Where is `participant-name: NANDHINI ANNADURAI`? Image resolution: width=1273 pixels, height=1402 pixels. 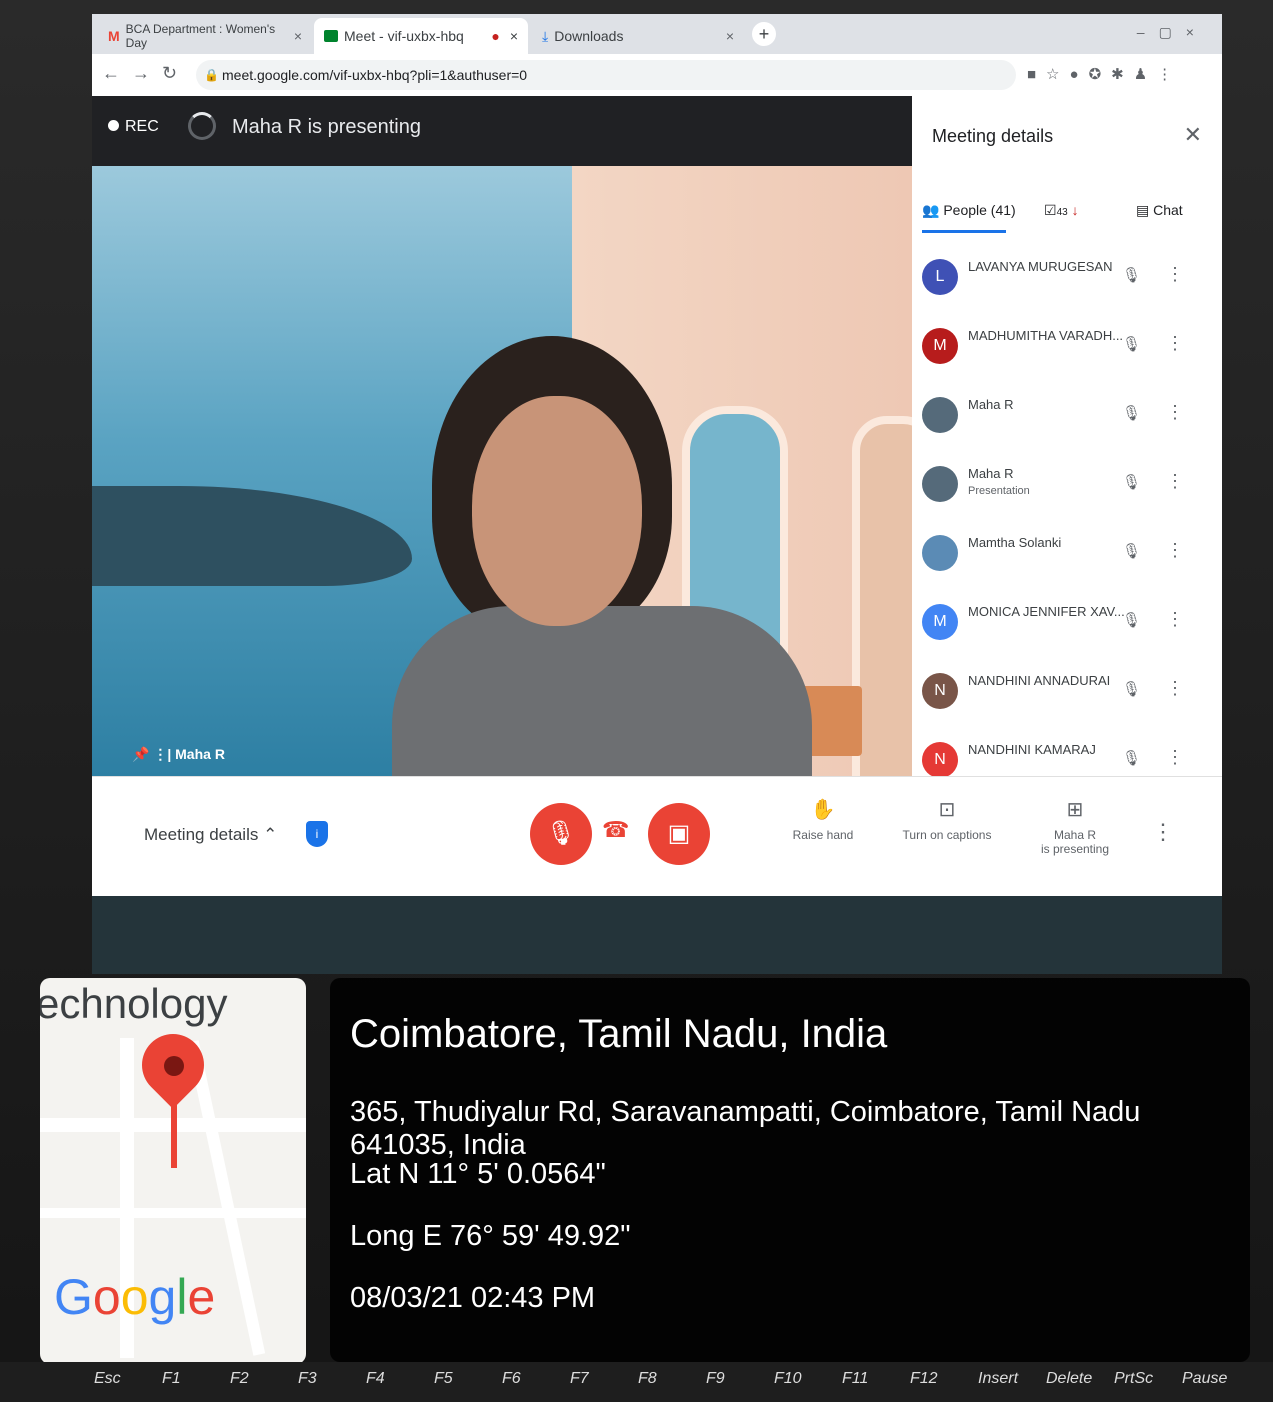 participant-name: NANDHINI ANNADURAI is located at coordinates (1039, 680).